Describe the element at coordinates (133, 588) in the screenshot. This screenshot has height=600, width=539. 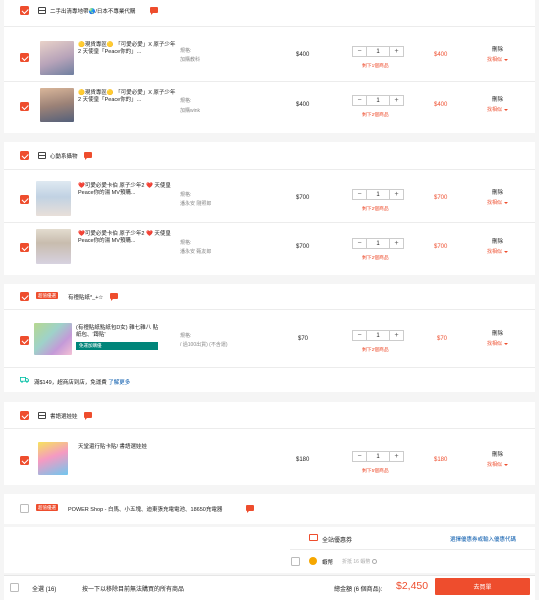
I see `remove-unavailable-link: 按一下以移除目前無法購買的所有商品` at that location.